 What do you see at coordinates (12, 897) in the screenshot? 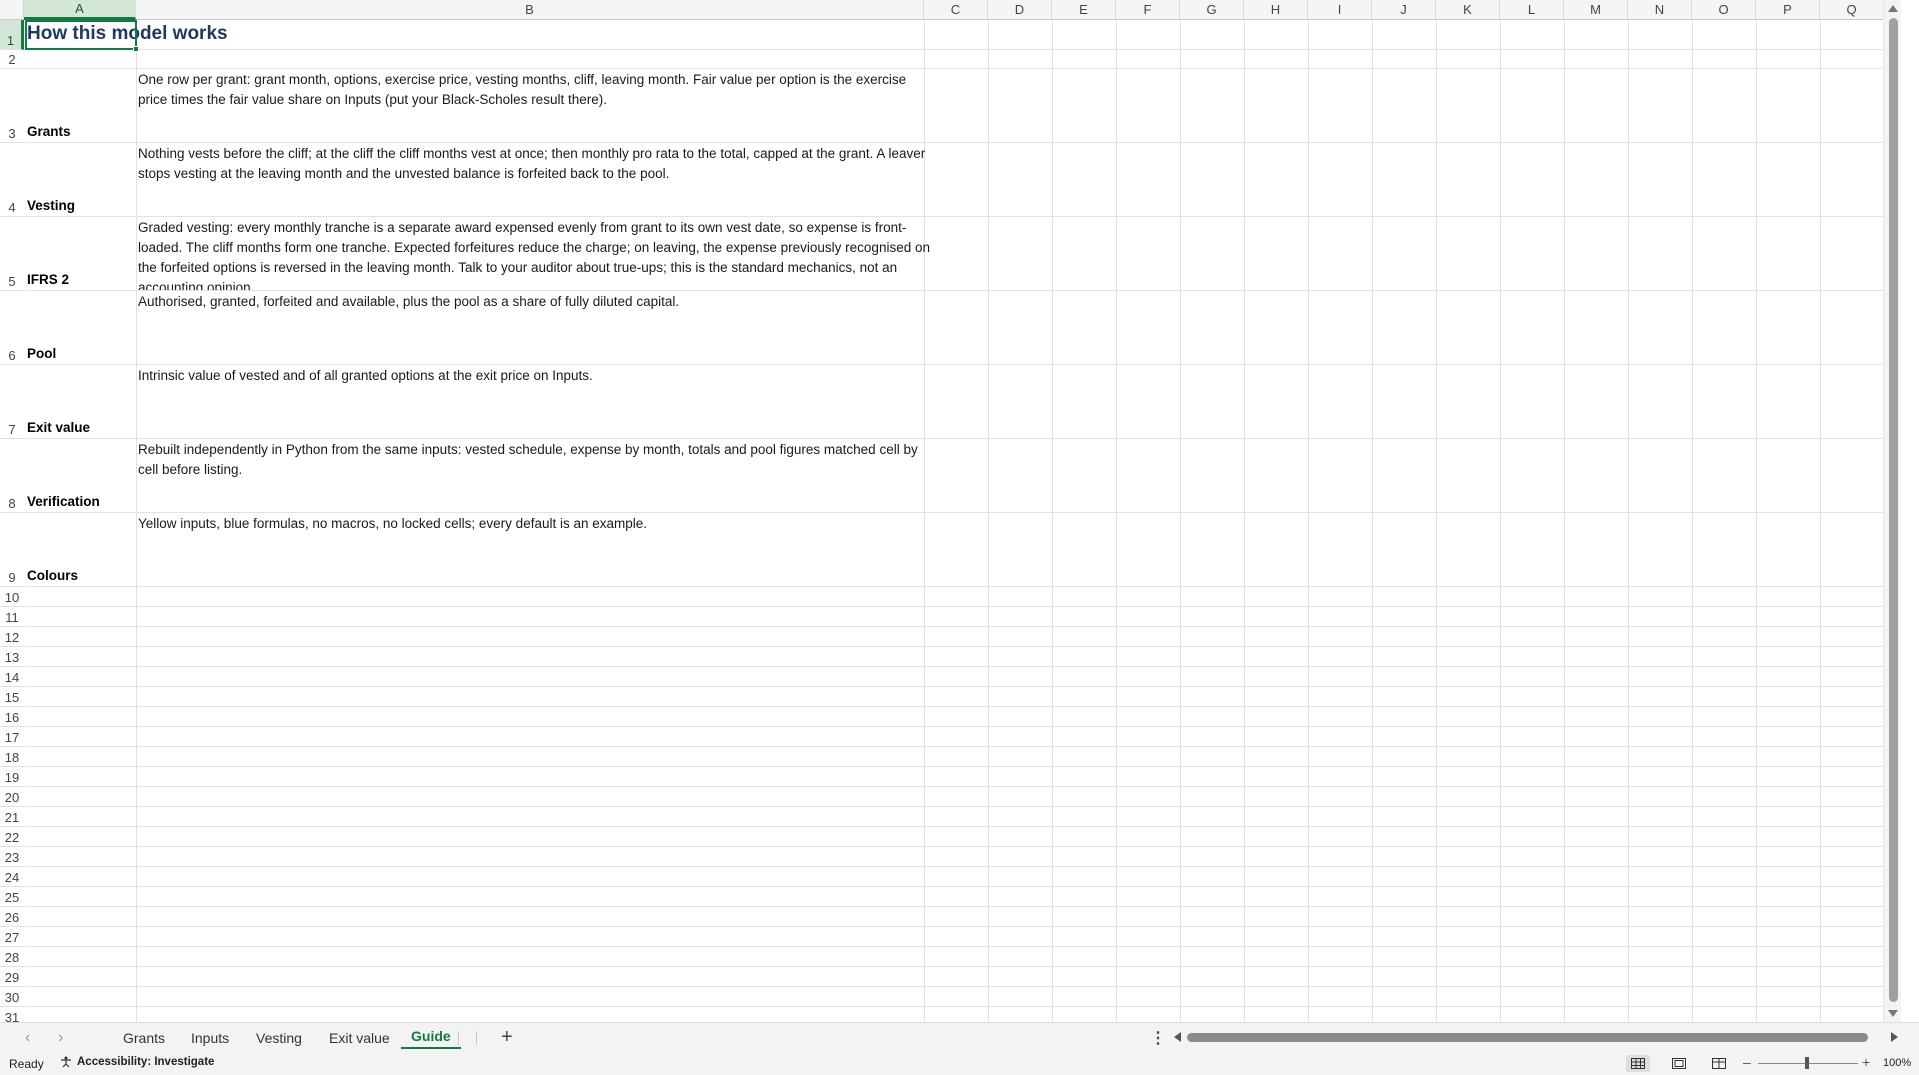
I see `row-header-25: 25` at bounding box center [12, 897].